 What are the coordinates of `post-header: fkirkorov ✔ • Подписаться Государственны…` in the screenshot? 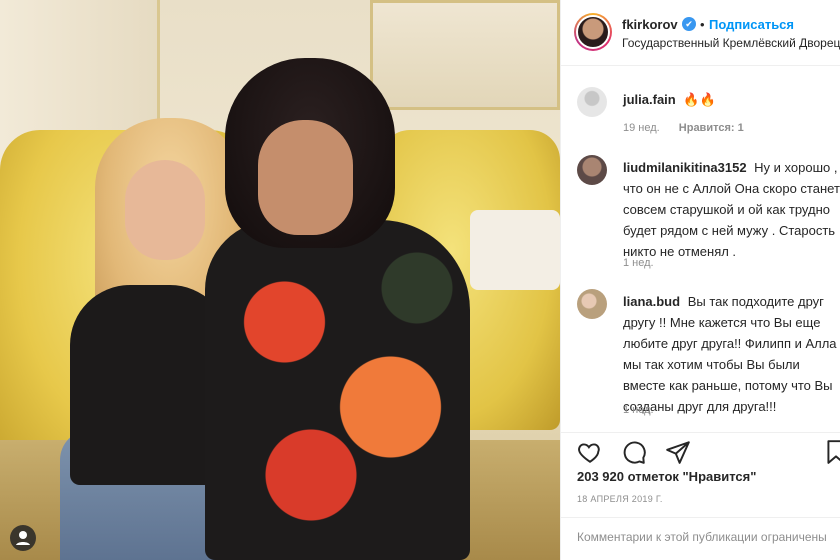 It's located at (700, 33).